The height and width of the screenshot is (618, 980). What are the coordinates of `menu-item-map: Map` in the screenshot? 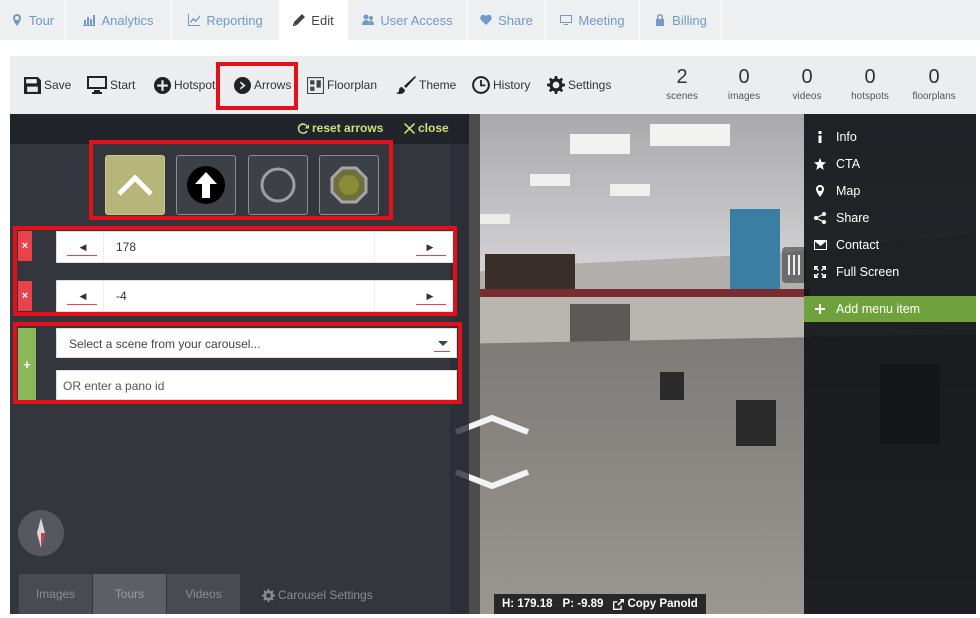 It's located at (890, 191).